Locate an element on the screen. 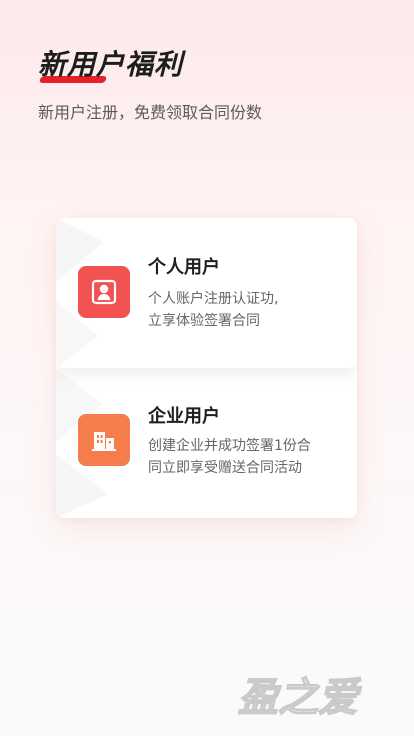 The width and height of the screenshot is (414, 736). personal-user-description-line2: 立享体验签署合同 is located at coordinates (204, 321).